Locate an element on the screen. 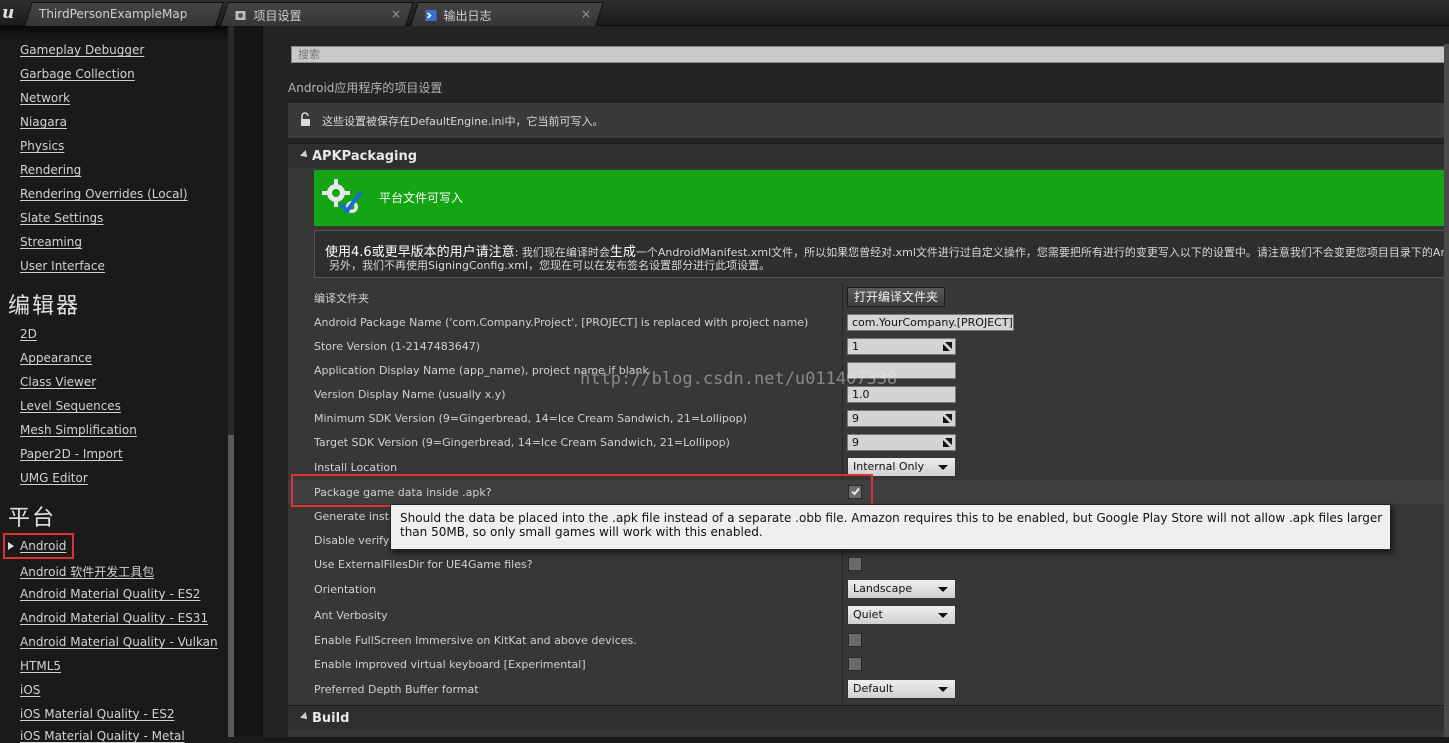 This screenshot has height=743, width=1449. sidebar-item-garbage-collection: Garbage Collection is located at coordinates (77, 74).